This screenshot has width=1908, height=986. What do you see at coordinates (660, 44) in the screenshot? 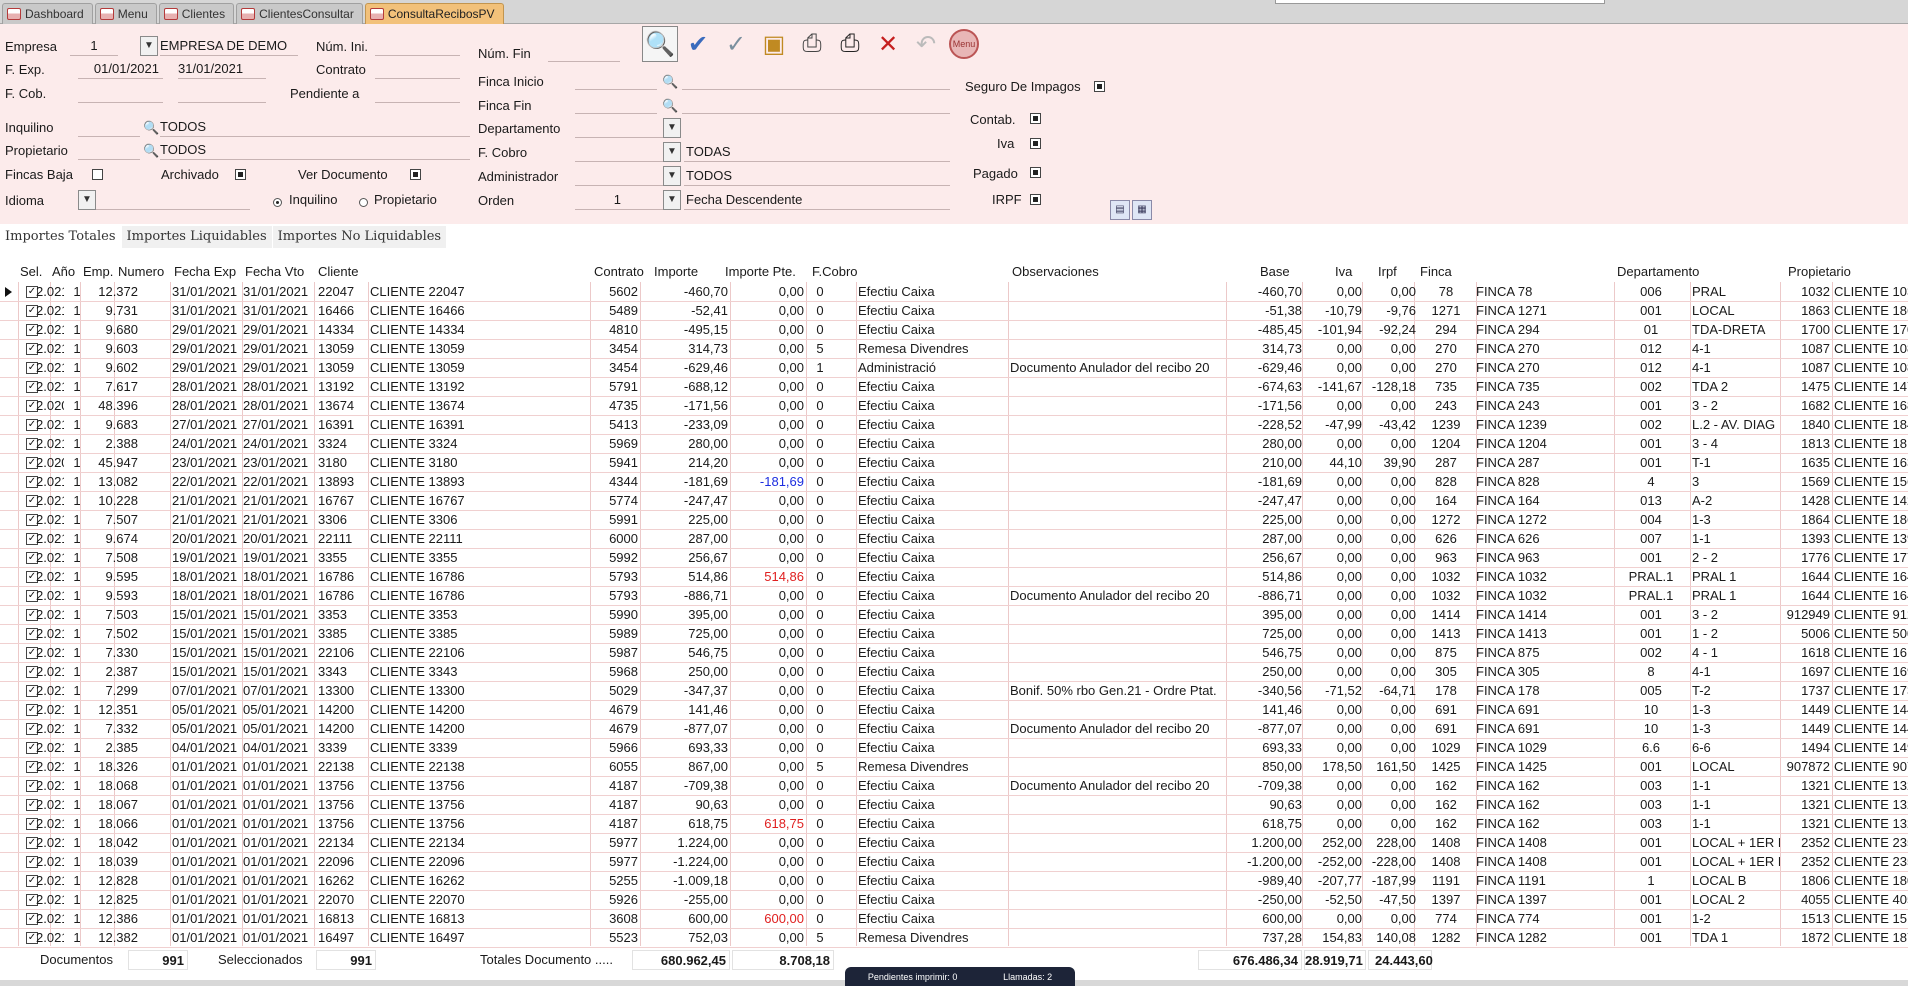
I see `search-icon: 🔍` at bounding box center [660, 44].